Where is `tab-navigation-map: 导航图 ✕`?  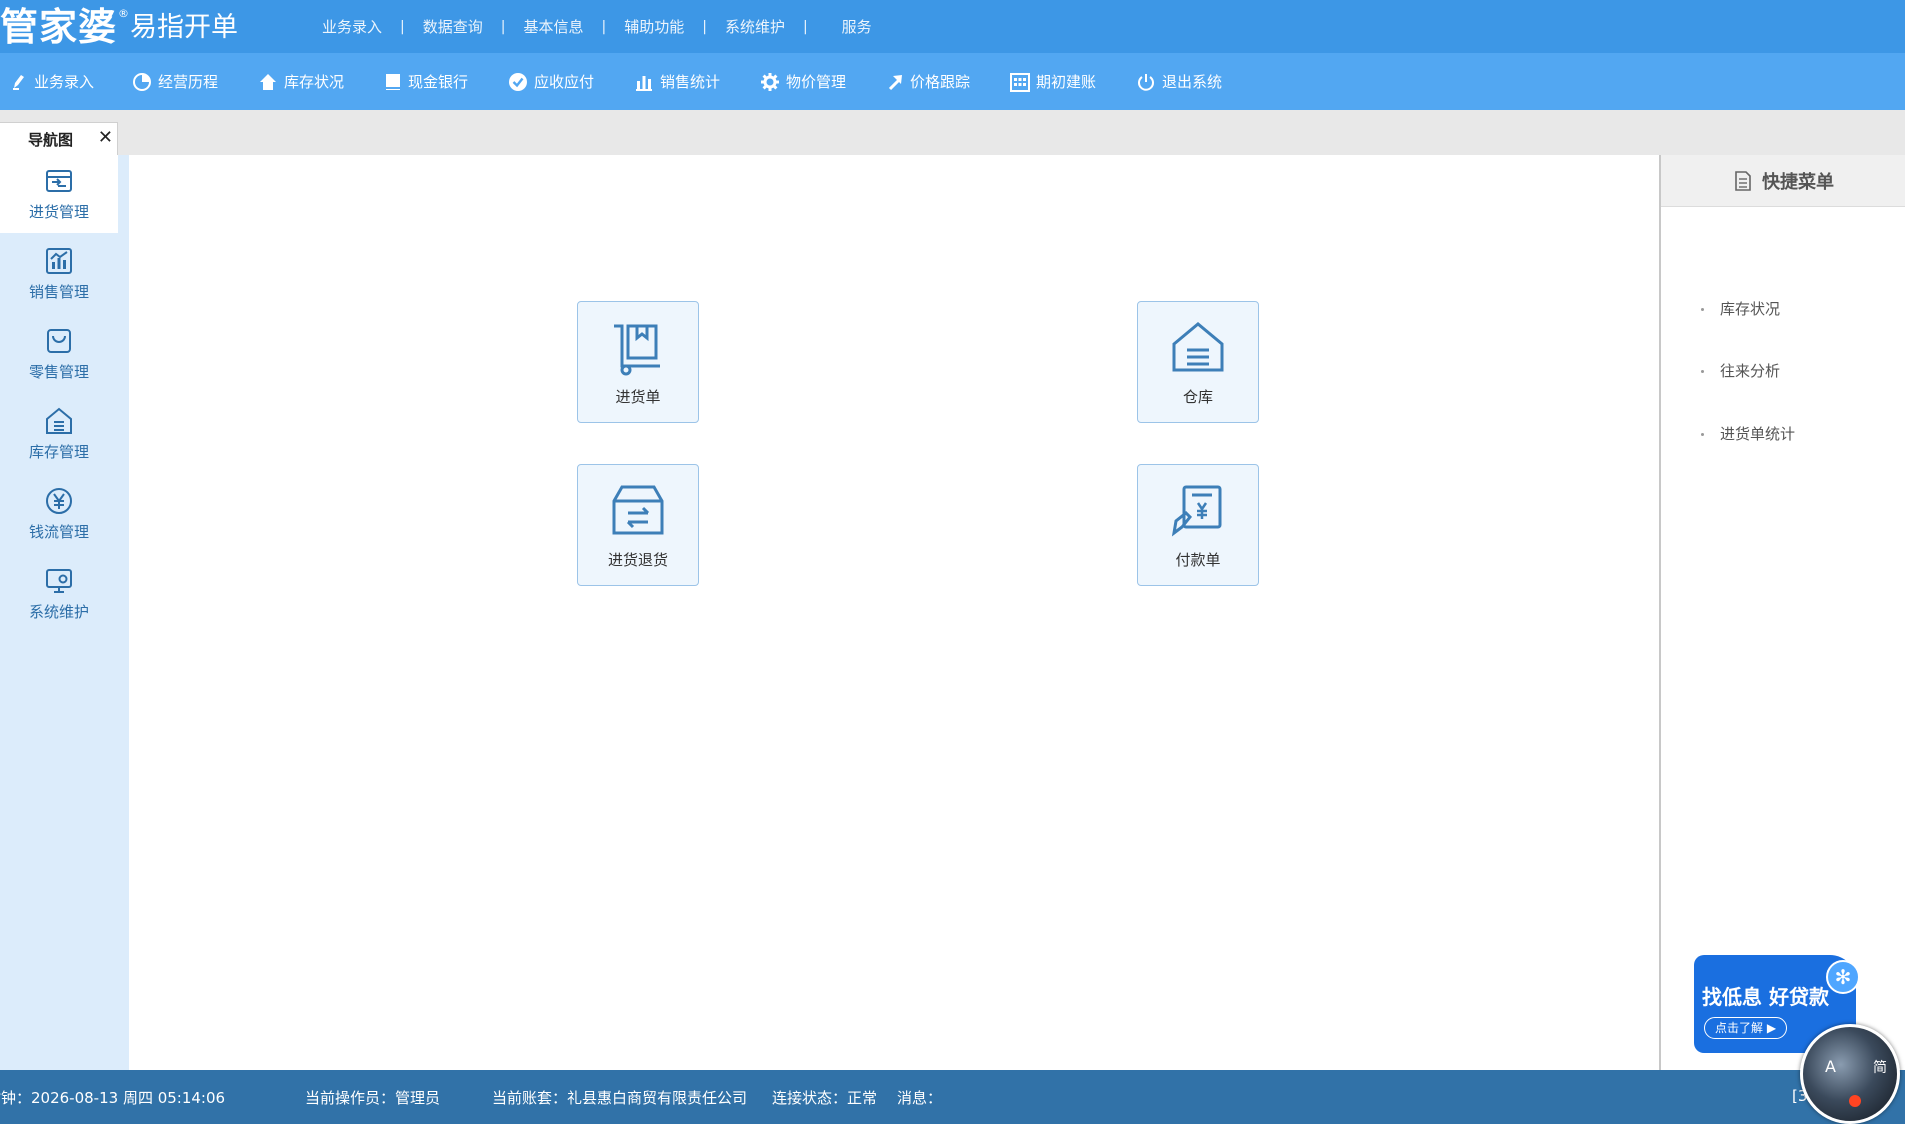 tab-navigation-map: 导航图 ✕ is located at coordinates (59, 138).